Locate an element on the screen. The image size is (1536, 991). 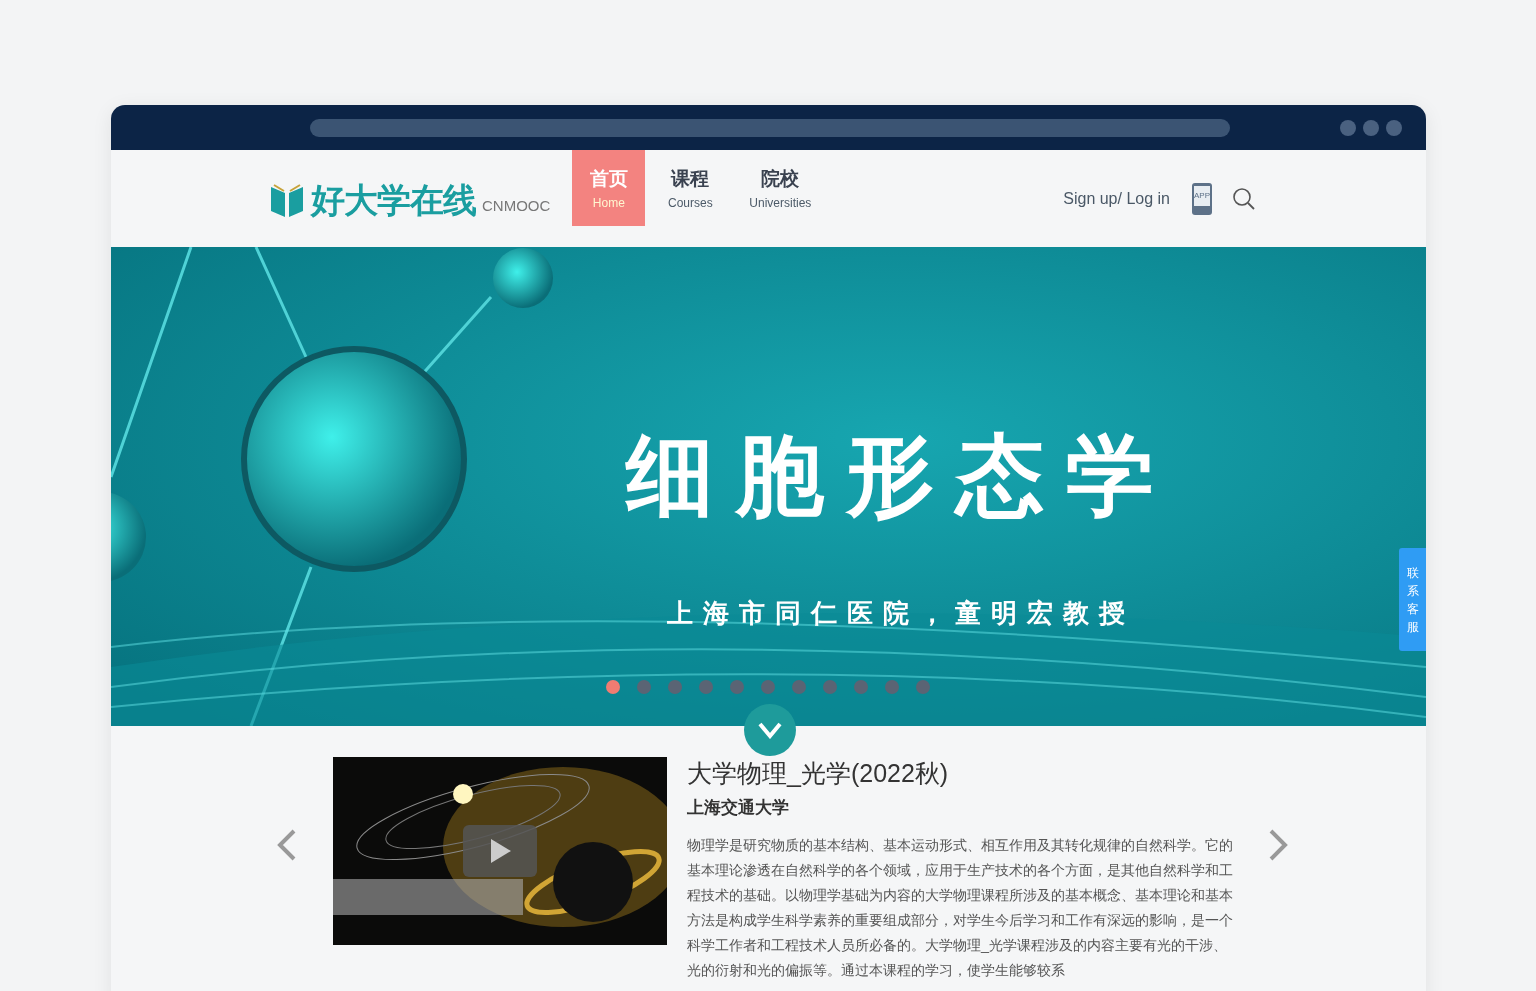
address-bar is located at coordinates (770, 127).